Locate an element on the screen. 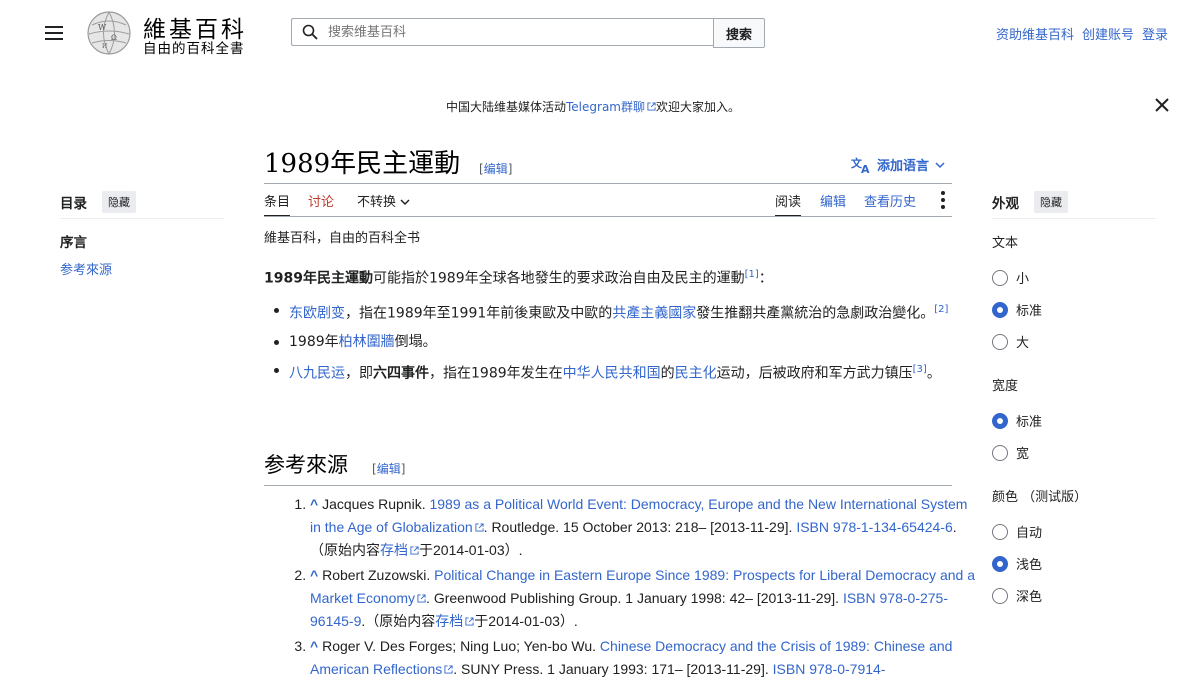  tab-edit: 编辑 is located at coordinates (833, 200).